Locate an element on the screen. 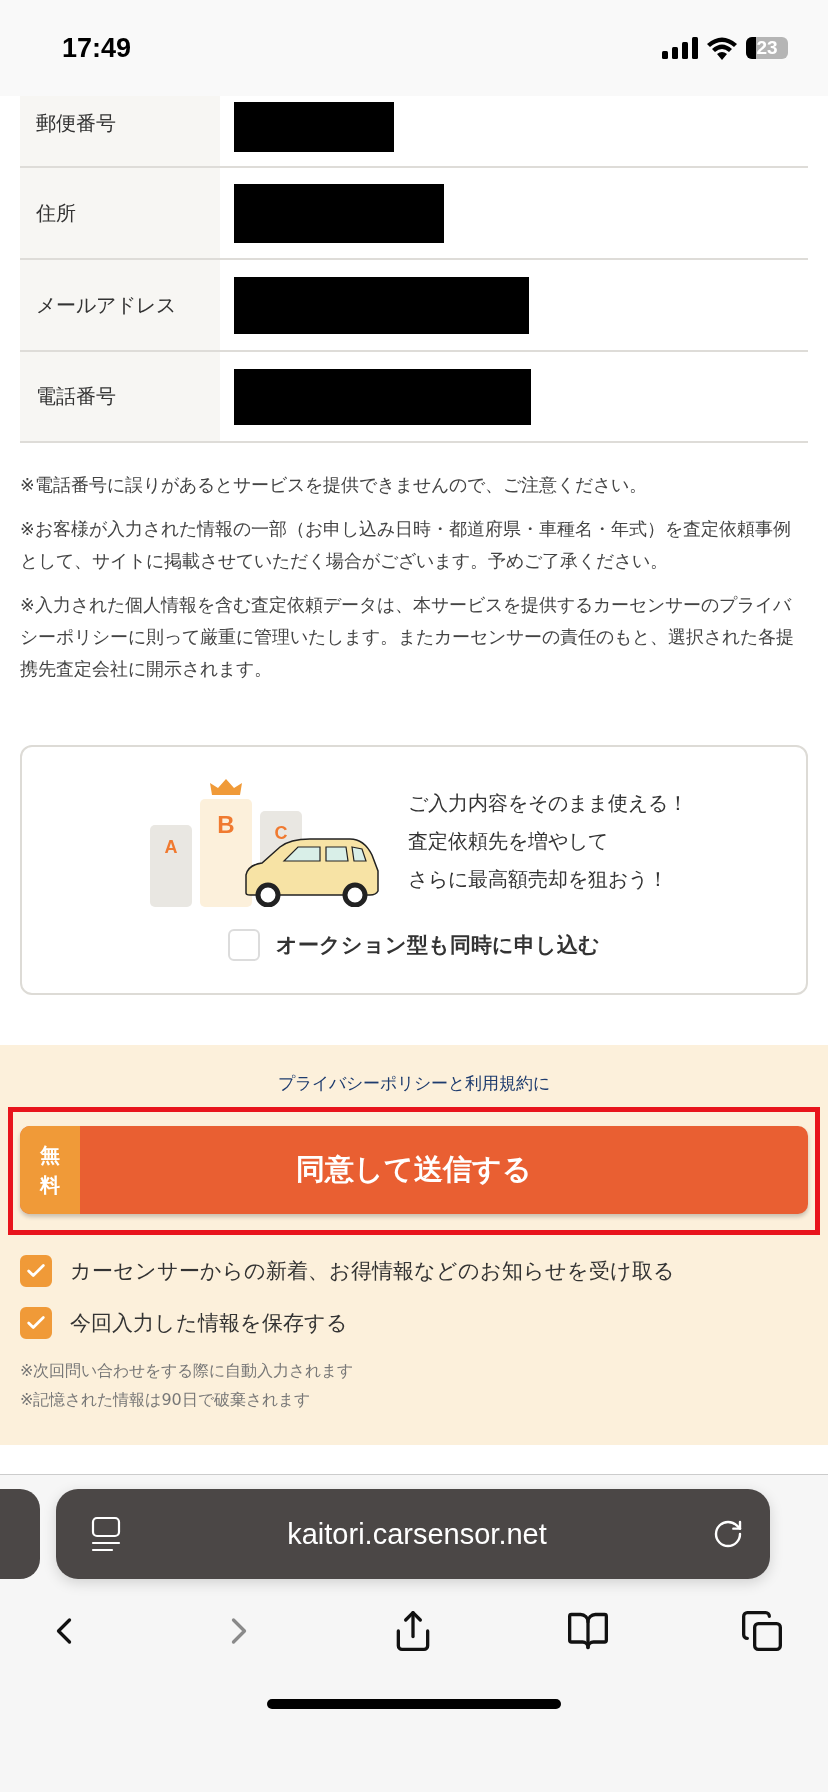 This screenshot has height=1792, width=828. notice-text: ※入力された個人情報を含む査定依頼データは、本サービスを提供するカーセンサーのプライバシーポリシーに則って厳重に管理いたします。またカーセンサーの責任のもと、選択された各提携先査定会社に開示されます。 is located at coordinates (407, 637).